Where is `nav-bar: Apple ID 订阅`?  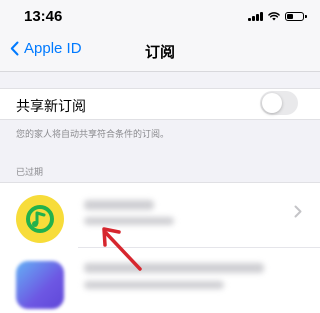
nav-bar: Apple ID 订阅 is located at coordinates (160, 51).